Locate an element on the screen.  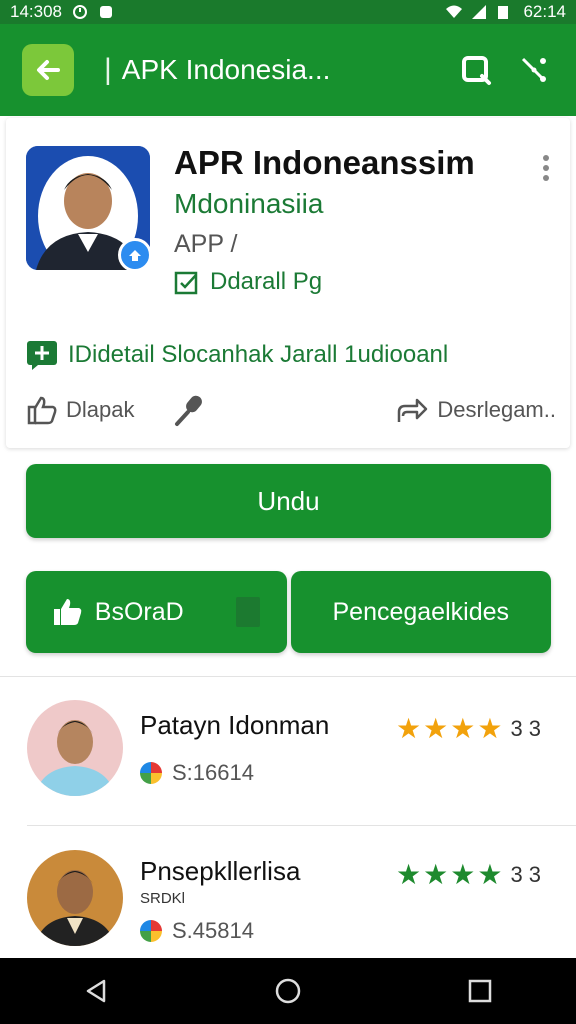
left-action-button: BsOraD is located at coordinates (156, 612).